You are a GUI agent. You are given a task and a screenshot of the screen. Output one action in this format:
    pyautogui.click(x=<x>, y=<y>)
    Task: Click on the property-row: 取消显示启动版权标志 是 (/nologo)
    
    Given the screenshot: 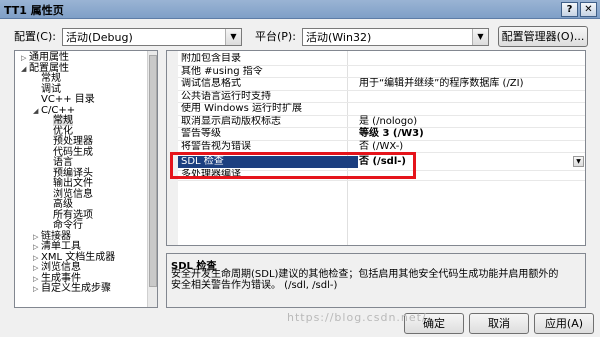 What is the action you would take?
    pyautogui.click(x=381, y=121)
    